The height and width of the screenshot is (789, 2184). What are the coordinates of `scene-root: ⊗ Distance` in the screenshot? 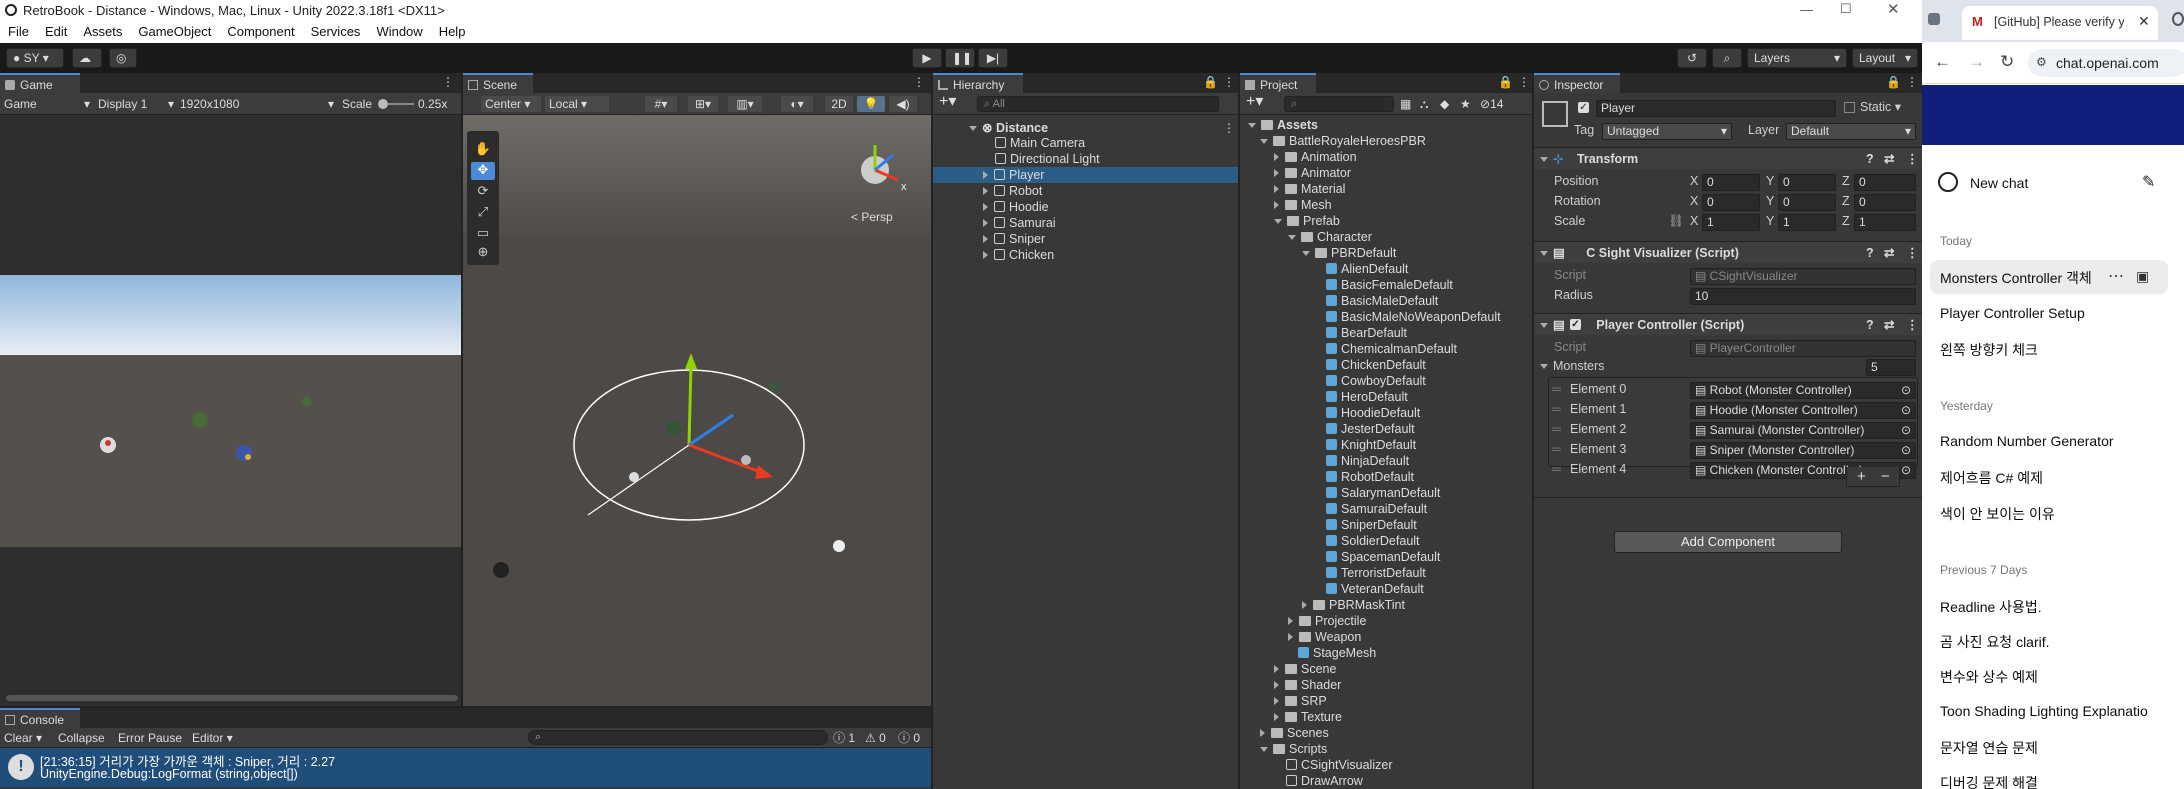 It's located at (1008, 128).